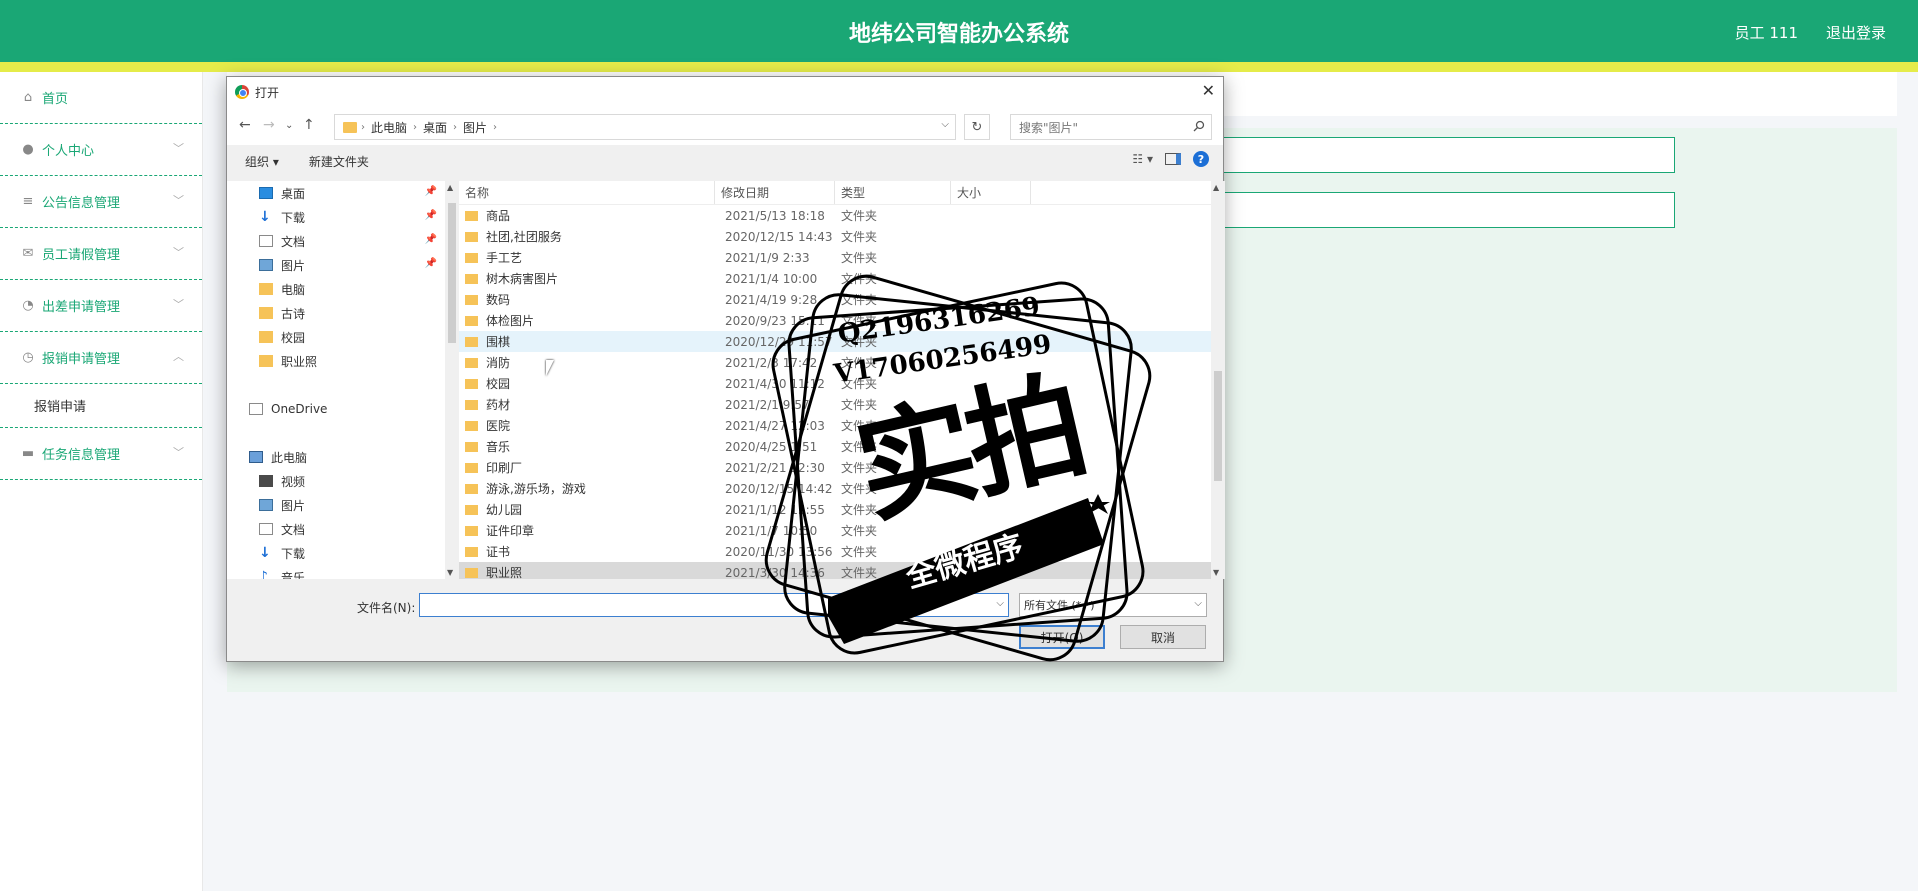  Describe the element at coordinates (1111, 127) in the screenshot. I see `search-input: 搜索"图片"` at that location.